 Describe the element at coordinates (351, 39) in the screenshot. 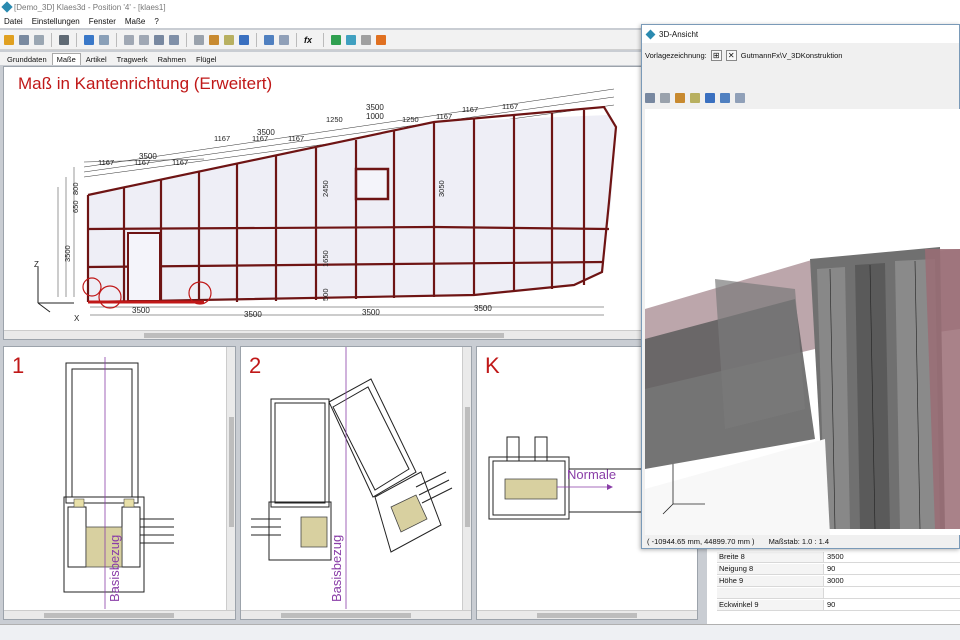

I see `cube-icon` at that location.